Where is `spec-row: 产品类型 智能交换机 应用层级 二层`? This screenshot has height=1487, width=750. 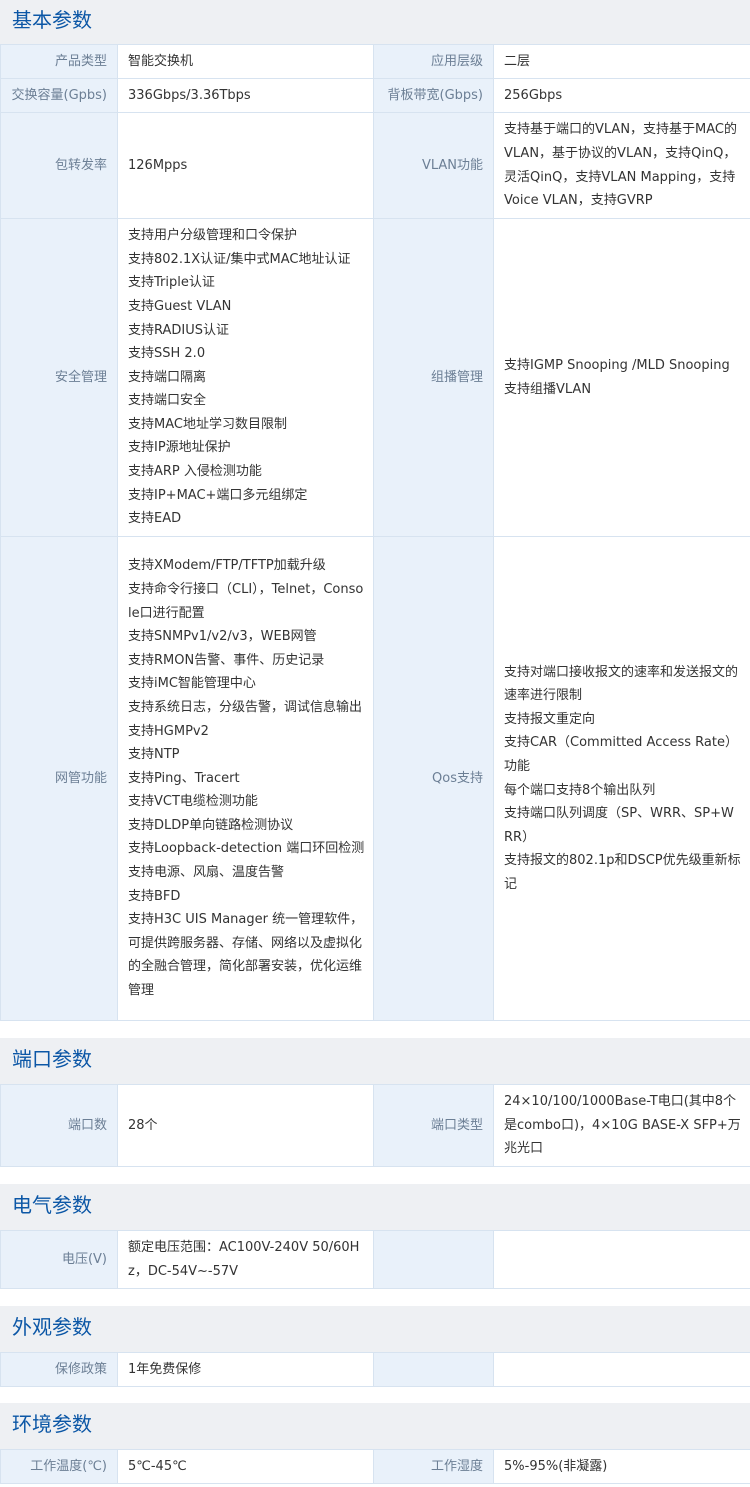
spec-row: 产品类型 智能交换机 应用层级 二层 is located at coordinates (375, 61).